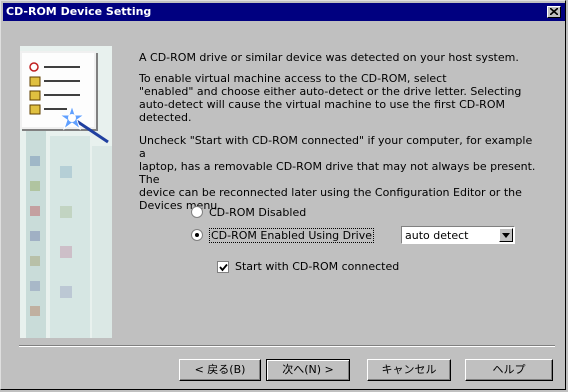  I want to click on cdrom-enabled-radio, so click(197, 235).